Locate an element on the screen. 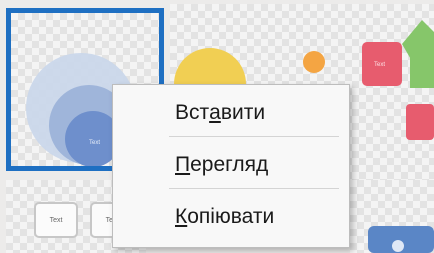 This screenshot has height=253, width=434. text-card-1-label: Text is located at coordinates (56, 220).